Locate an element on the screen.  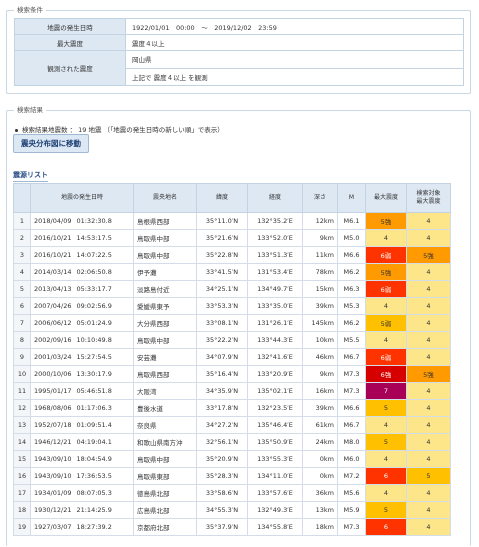
row-number: 4 is located at coordinates (22, 272).